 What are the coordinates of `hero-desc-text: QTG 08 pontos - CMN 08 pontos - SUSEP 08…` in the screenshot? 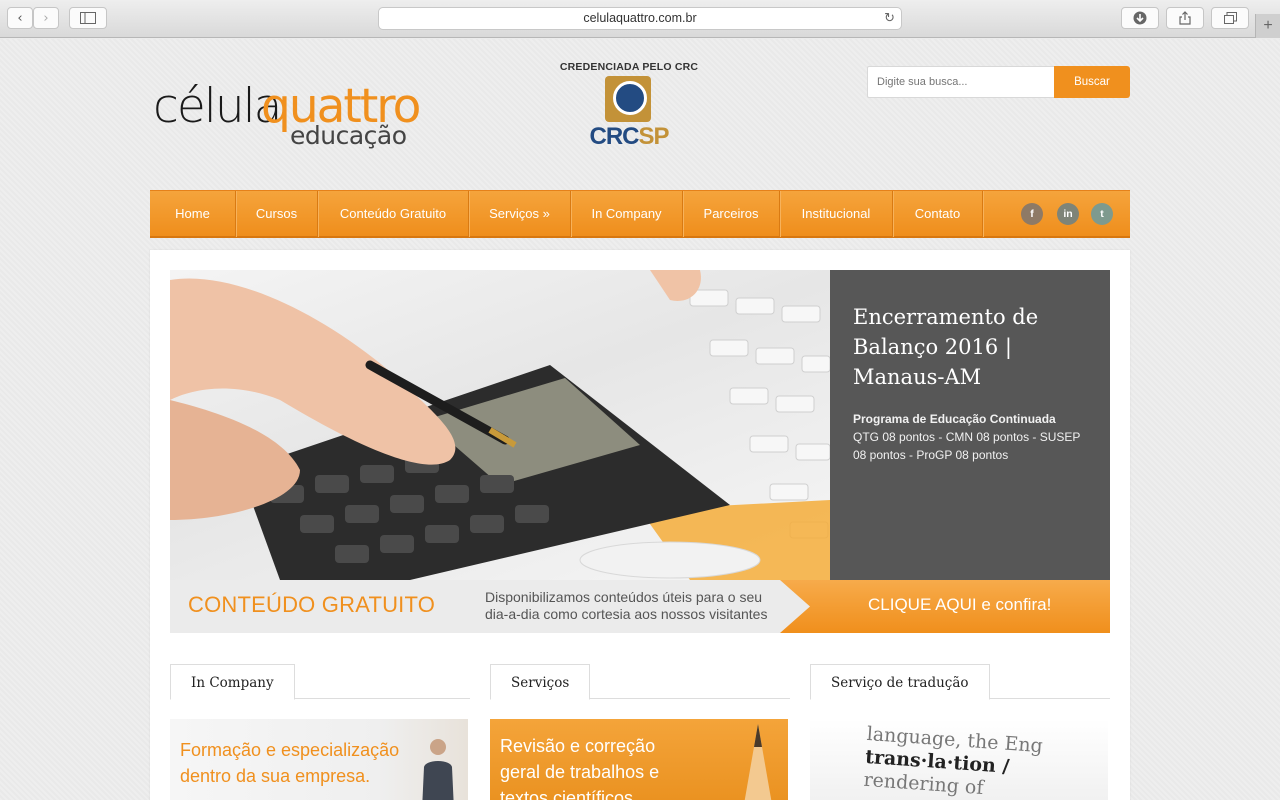 It's located at (967, 446).